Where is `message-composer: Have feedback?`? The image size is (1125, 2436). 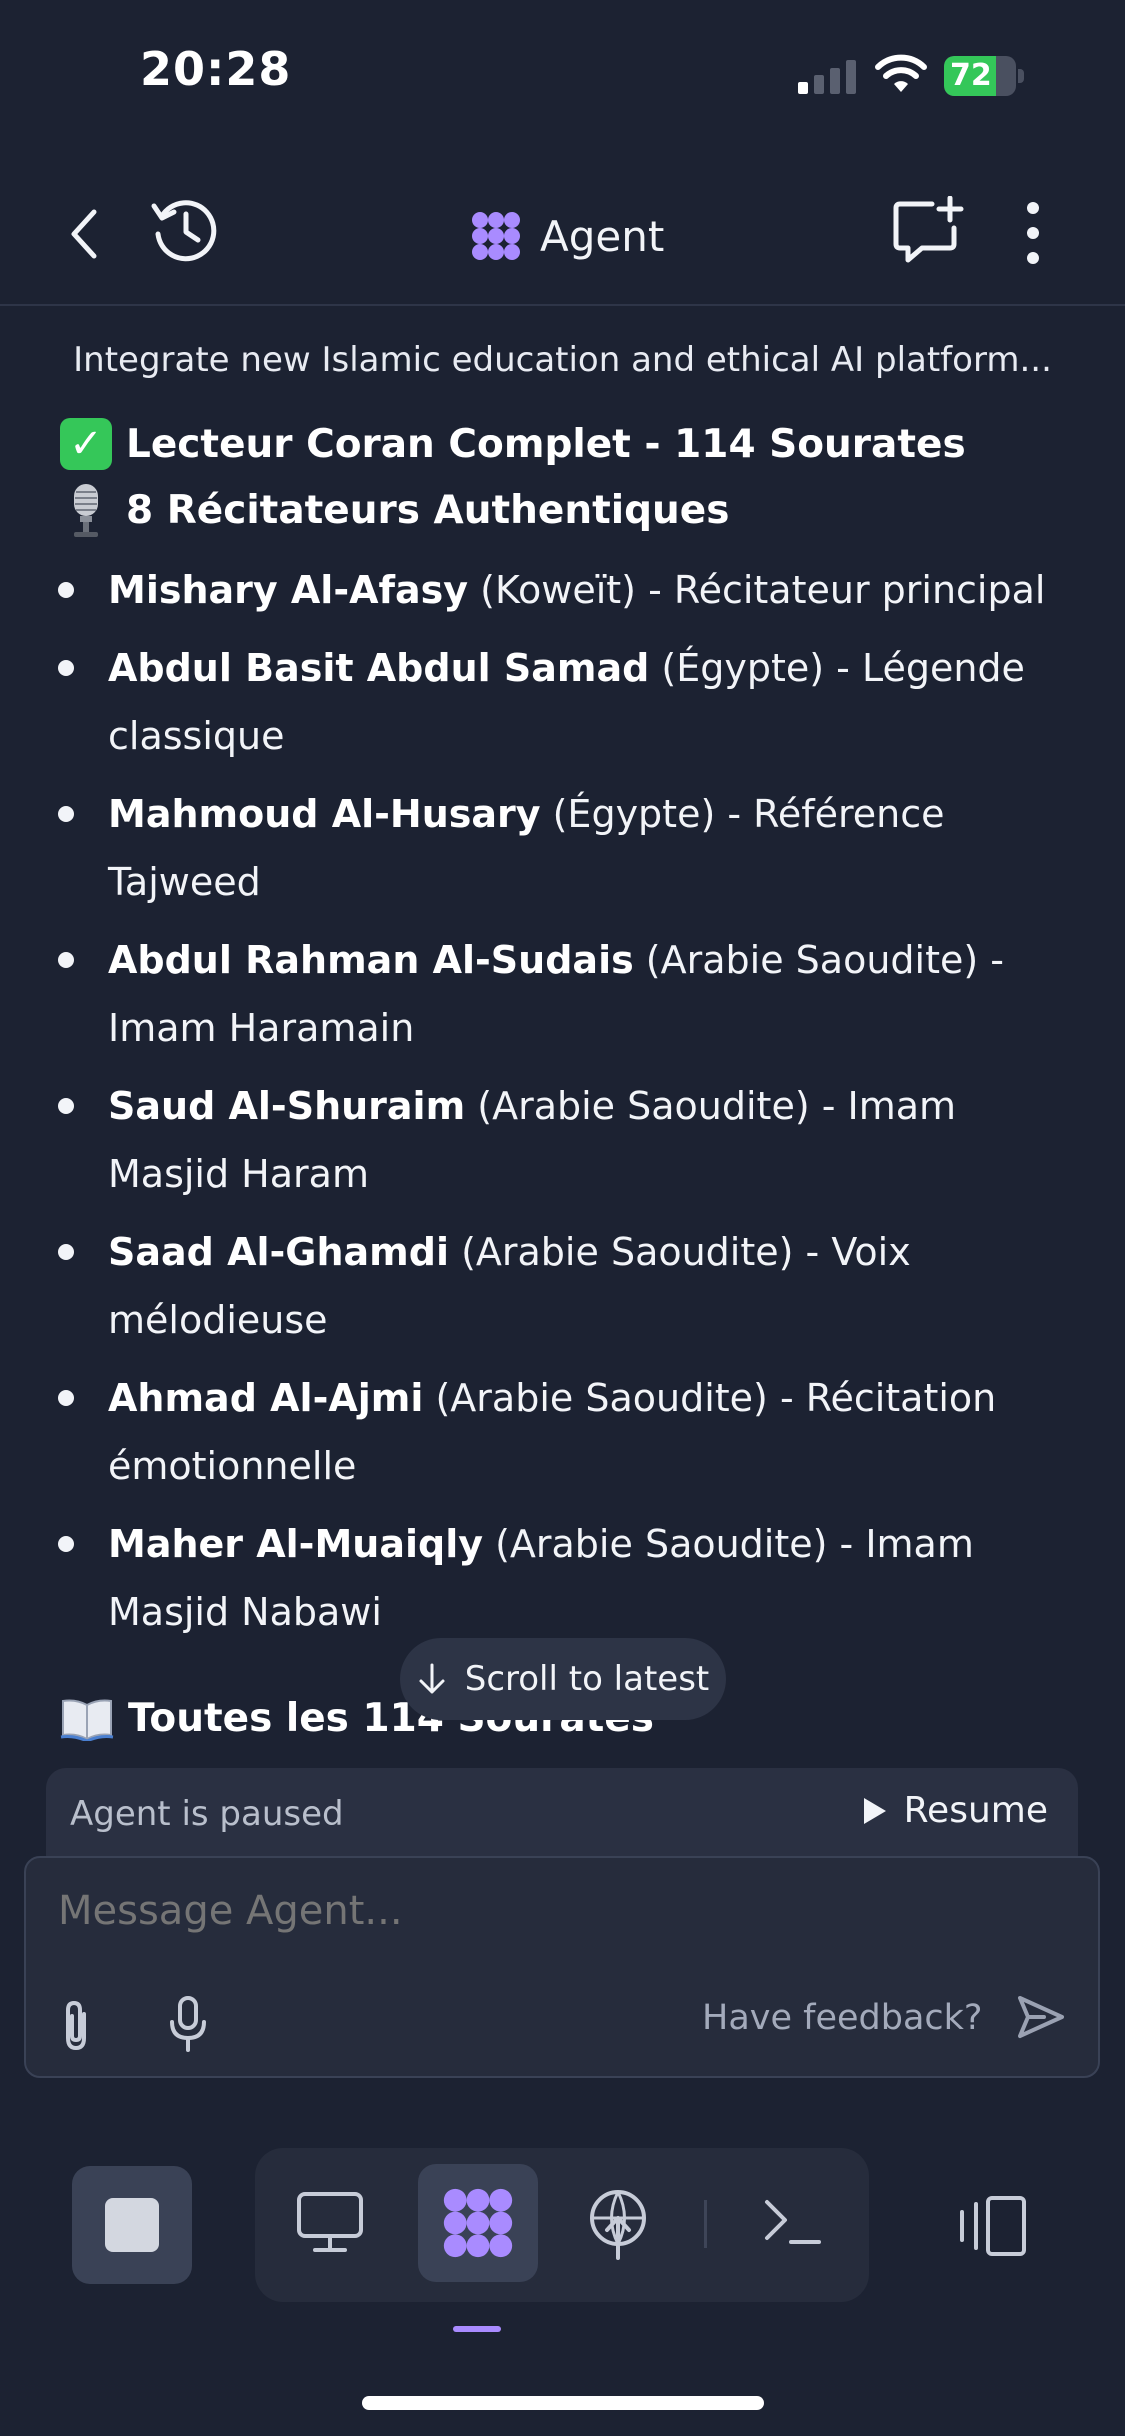
message-composer: Have feedback? is located at coordinates (562, 1967).